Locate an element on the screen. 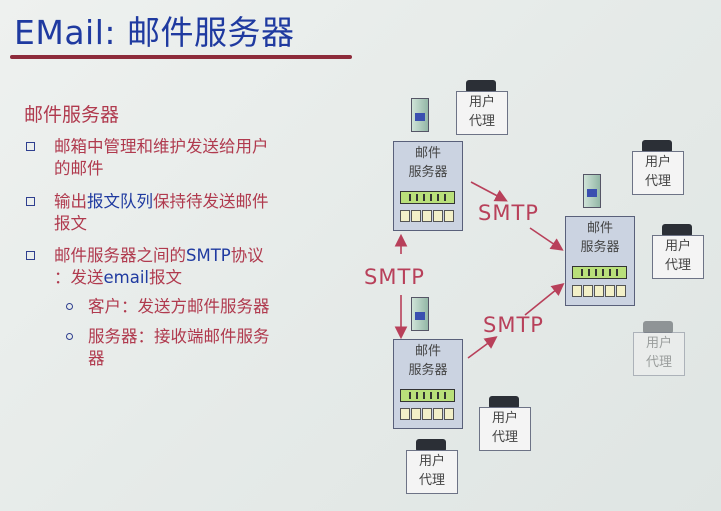 This screenshot has height=511, width=721. mail-server-top: 邮件 服务器 is located at coordinates (428, 186).